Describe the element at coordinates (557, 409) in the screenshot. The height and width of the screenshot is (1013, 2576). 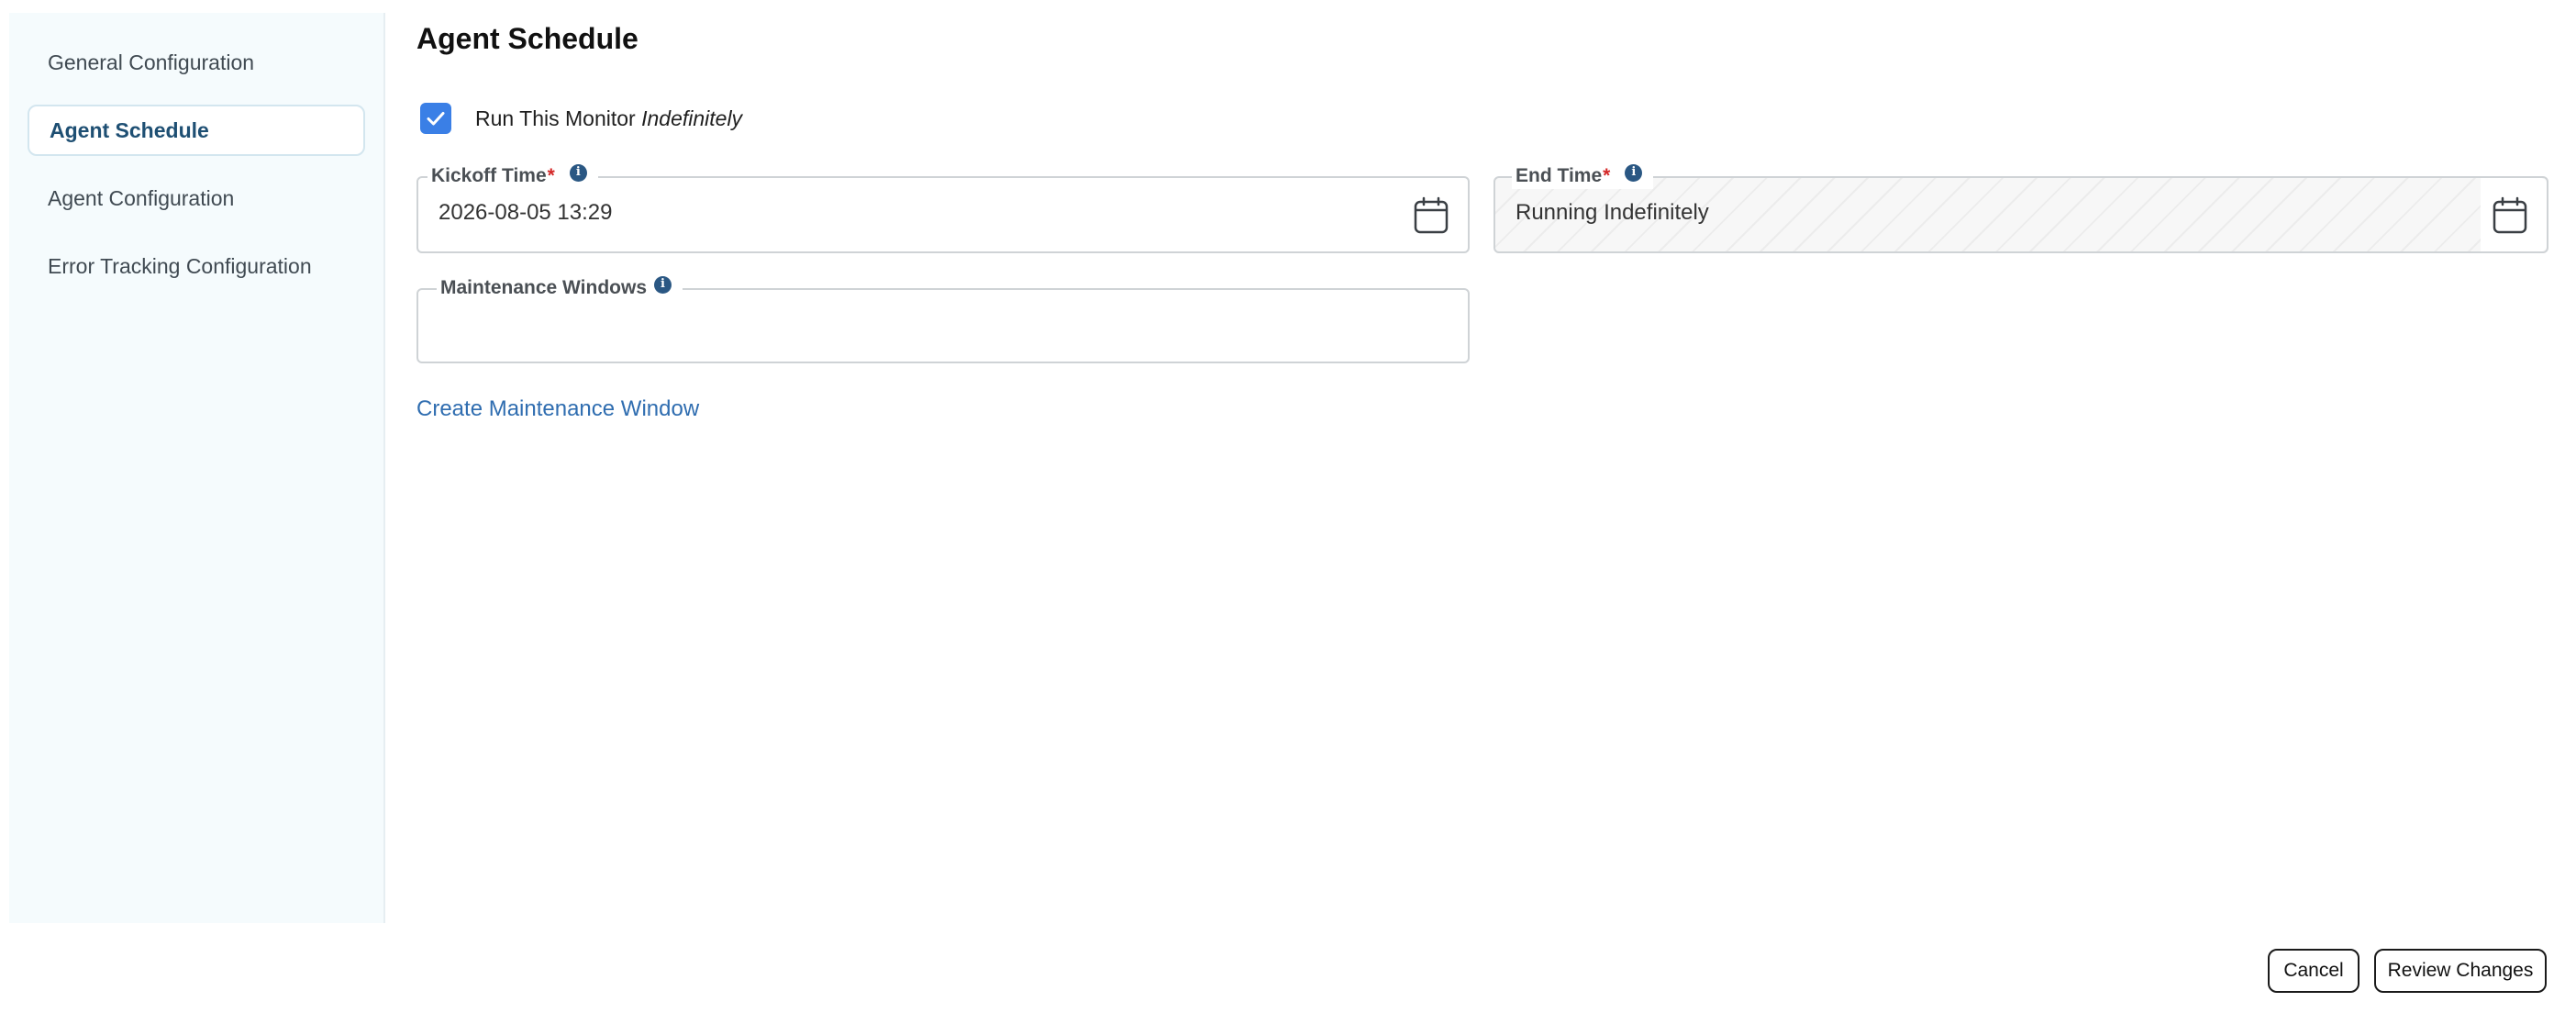
I see `create-maintenance-window-link: Create Maintenance Window` at that location.